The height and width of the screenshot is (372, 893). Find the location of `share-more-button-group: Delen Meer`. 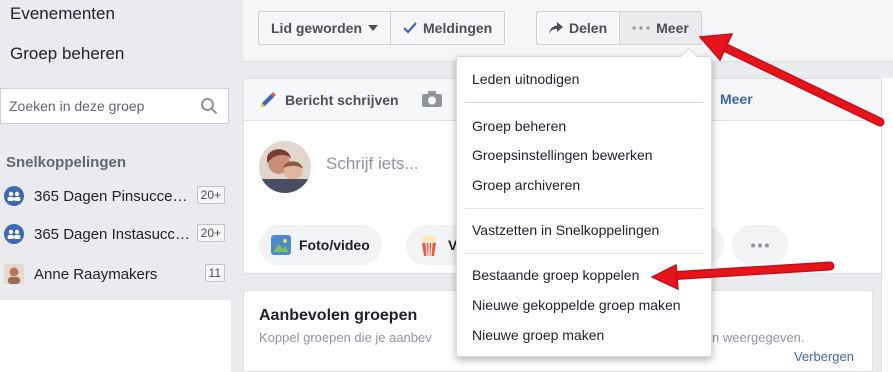

share-more-button-group: Delen Meer is located at coordinates (619, 28).